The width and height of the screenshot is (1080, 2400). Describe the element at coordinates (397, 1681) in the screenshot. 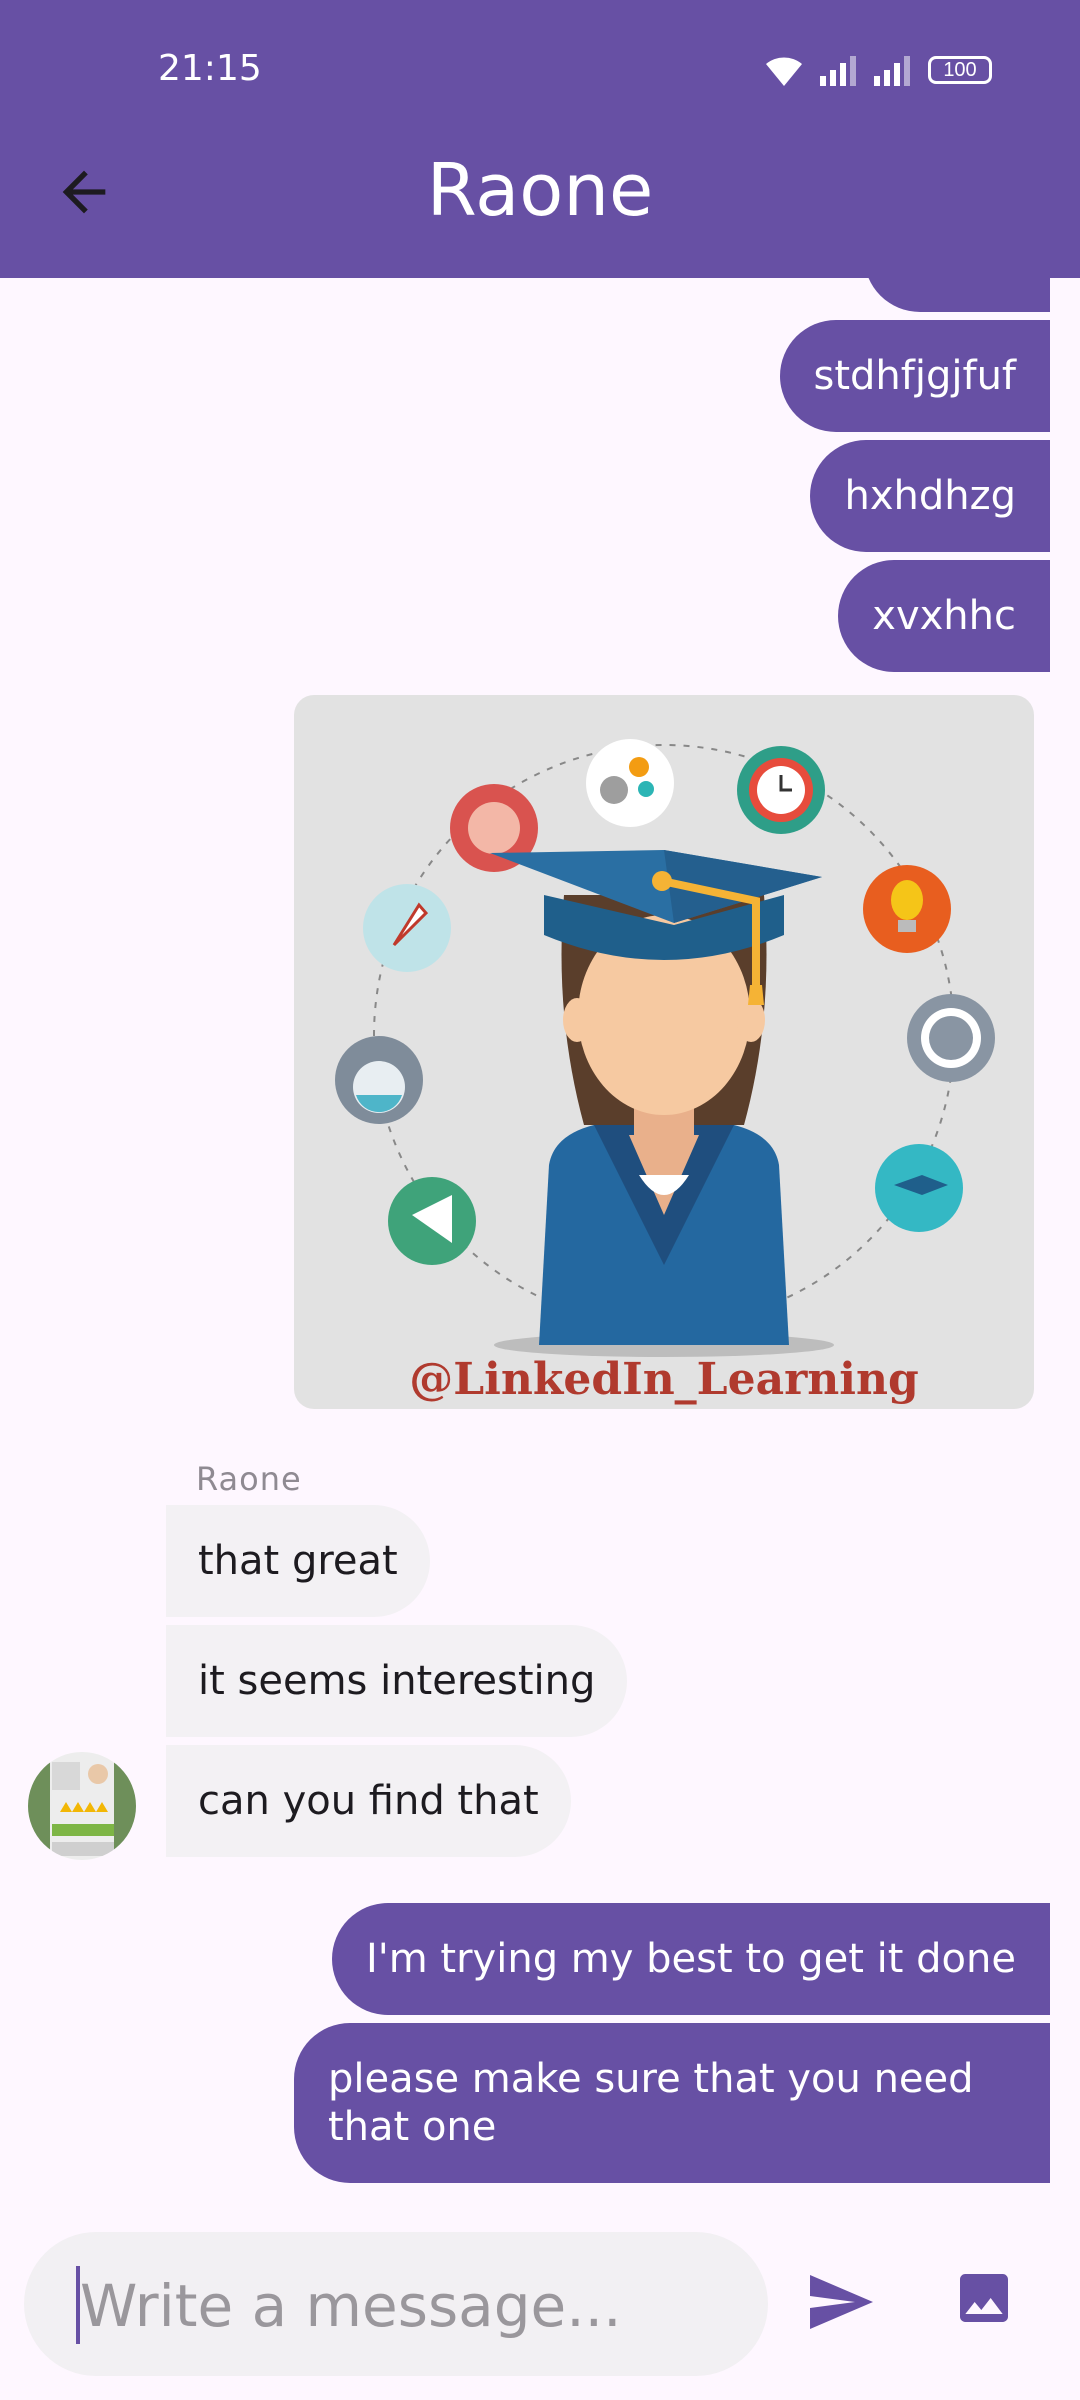

I see `message-bubble-incoming: it seems interesting` at that location.